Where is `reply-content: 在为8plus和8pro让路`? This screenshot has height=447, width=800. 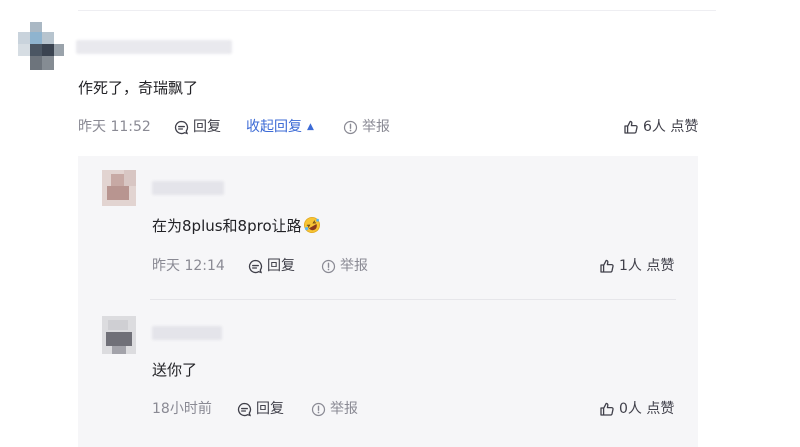 reply-content: 在为8plus和8pro让路 is located at coordinates (236, 226).